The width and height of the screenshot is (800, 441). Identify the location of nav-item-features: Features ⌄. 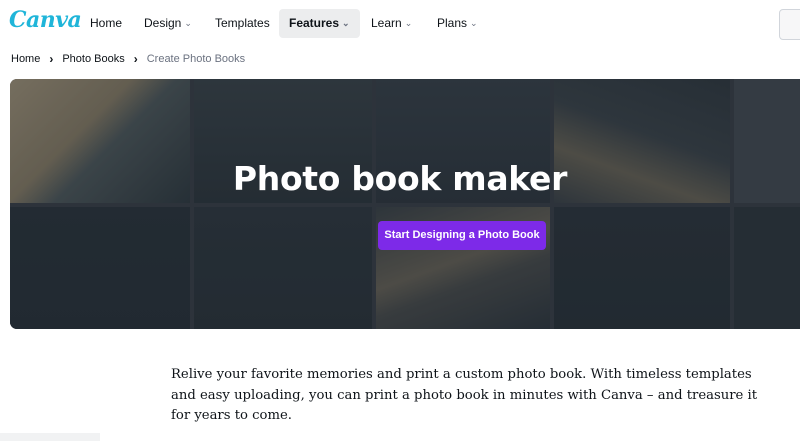
(319, 23).